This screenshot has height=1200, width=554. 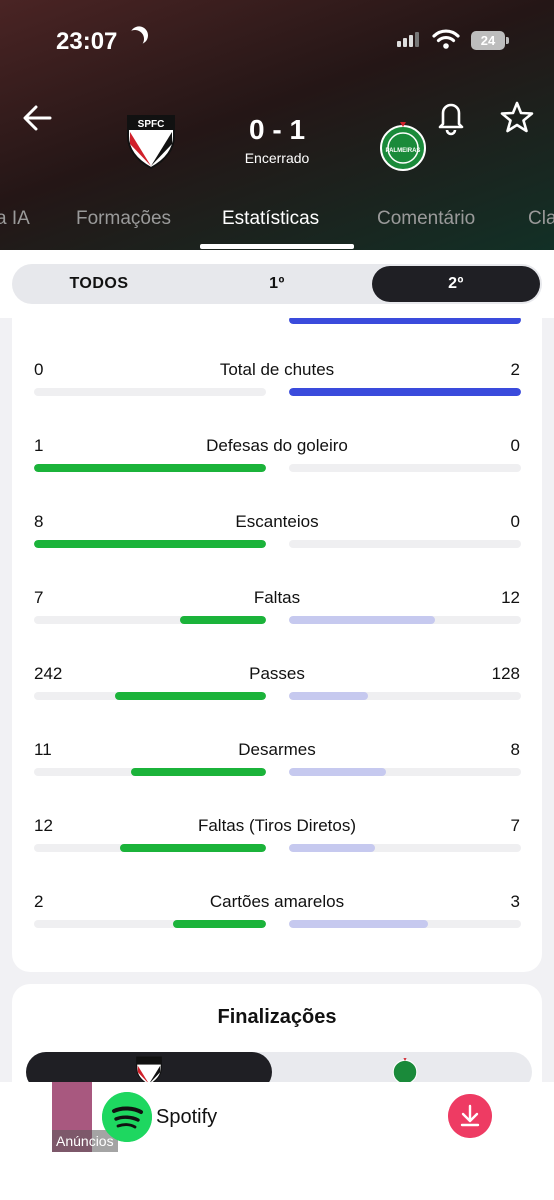 I want to click on stat-row: 7 Faltas 12, so click(x=277, y=618).